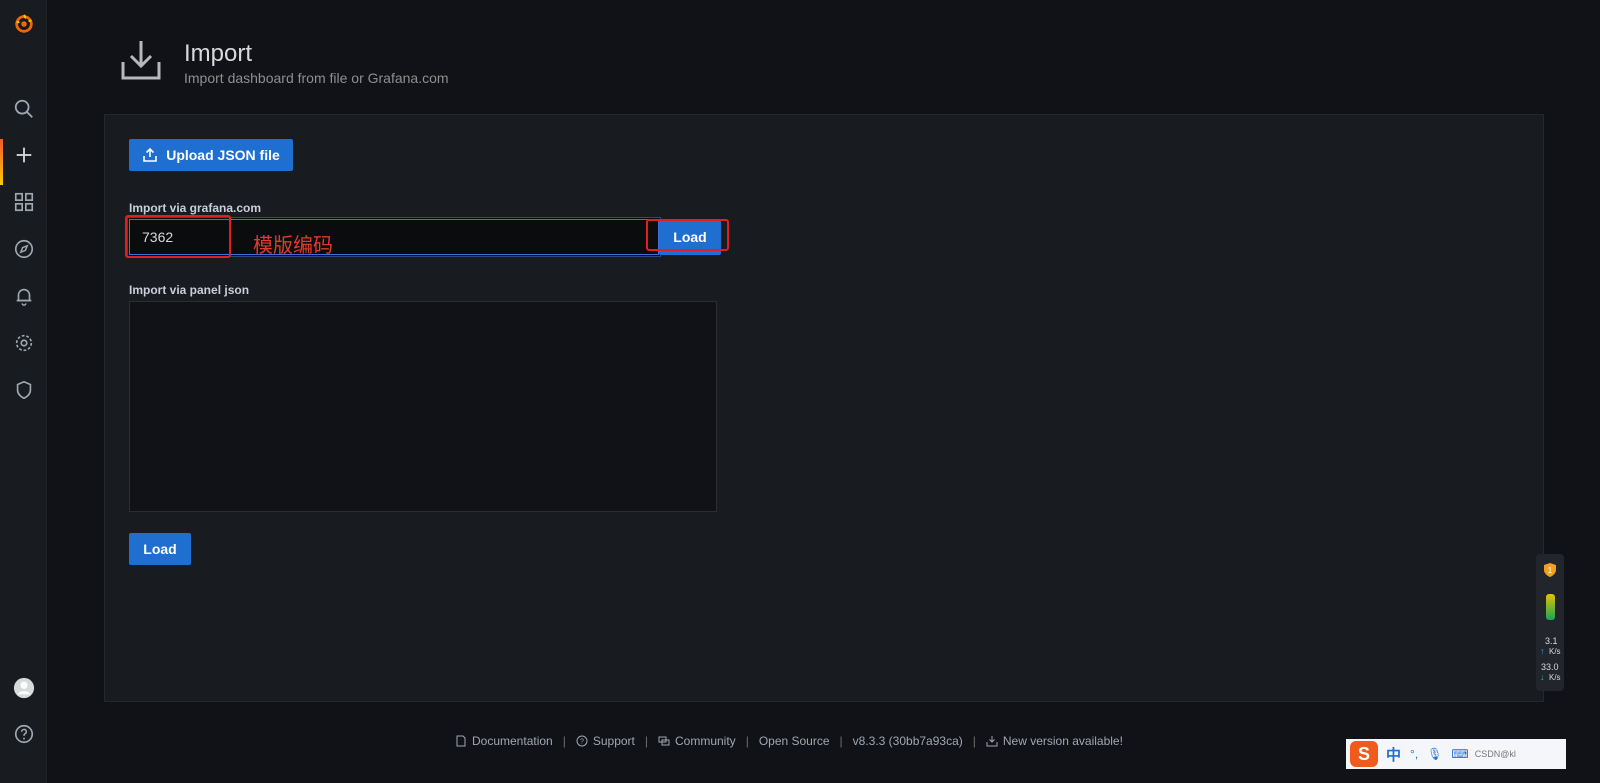 The image size is (1600, 783). Describe the element at coordinates (23, 343) in the screenshot. I see `configuration-gear-icon` at that location.